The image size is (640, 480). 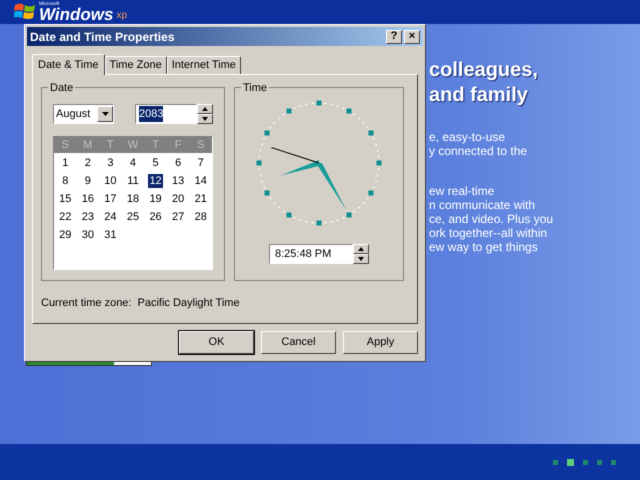 What do you see at coordinates (178, 181) in the screenshot?
I see `calendar-day: 13` at bounding box center [178, 181].